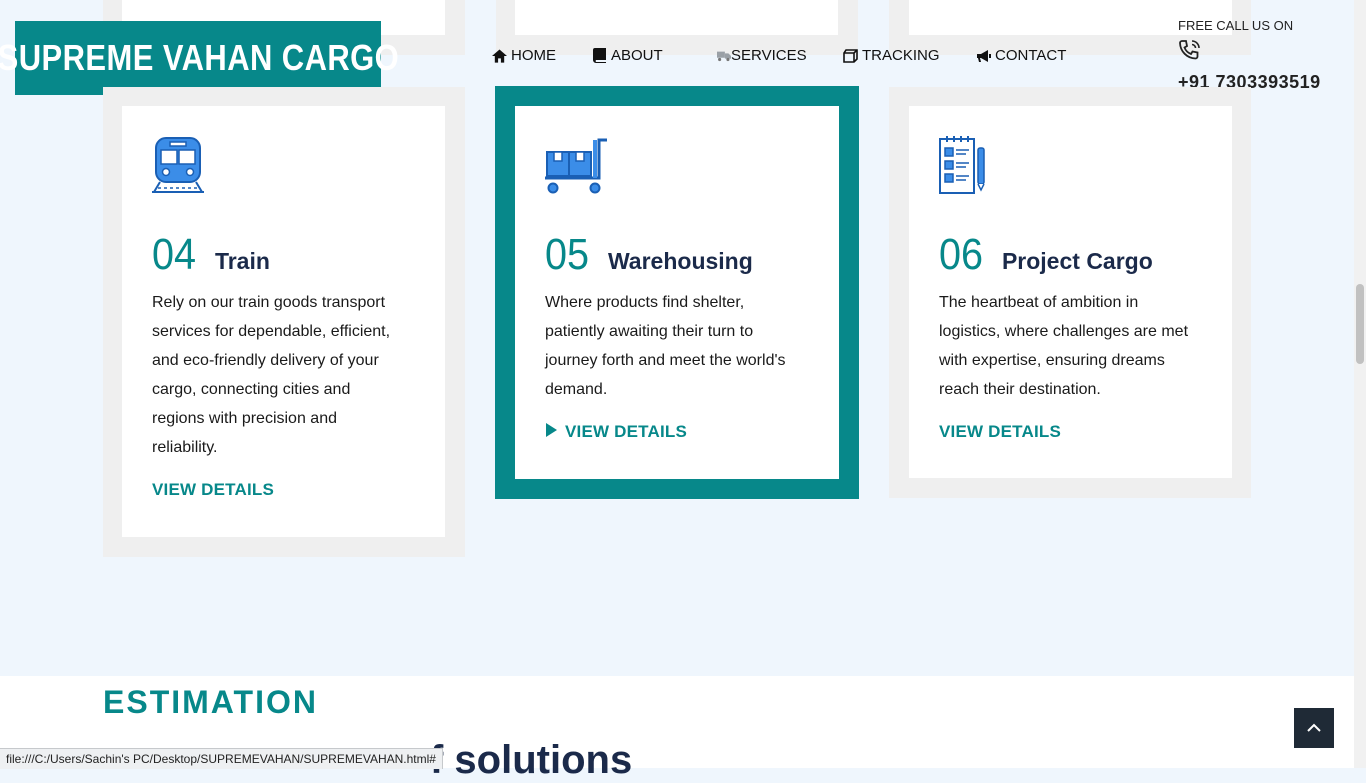 This screenshot has height=783, width=1366. What do you see at coordinates (983, 56) in the screenshot?
I see `megaphone-icon` at bounding box center [983, 56].